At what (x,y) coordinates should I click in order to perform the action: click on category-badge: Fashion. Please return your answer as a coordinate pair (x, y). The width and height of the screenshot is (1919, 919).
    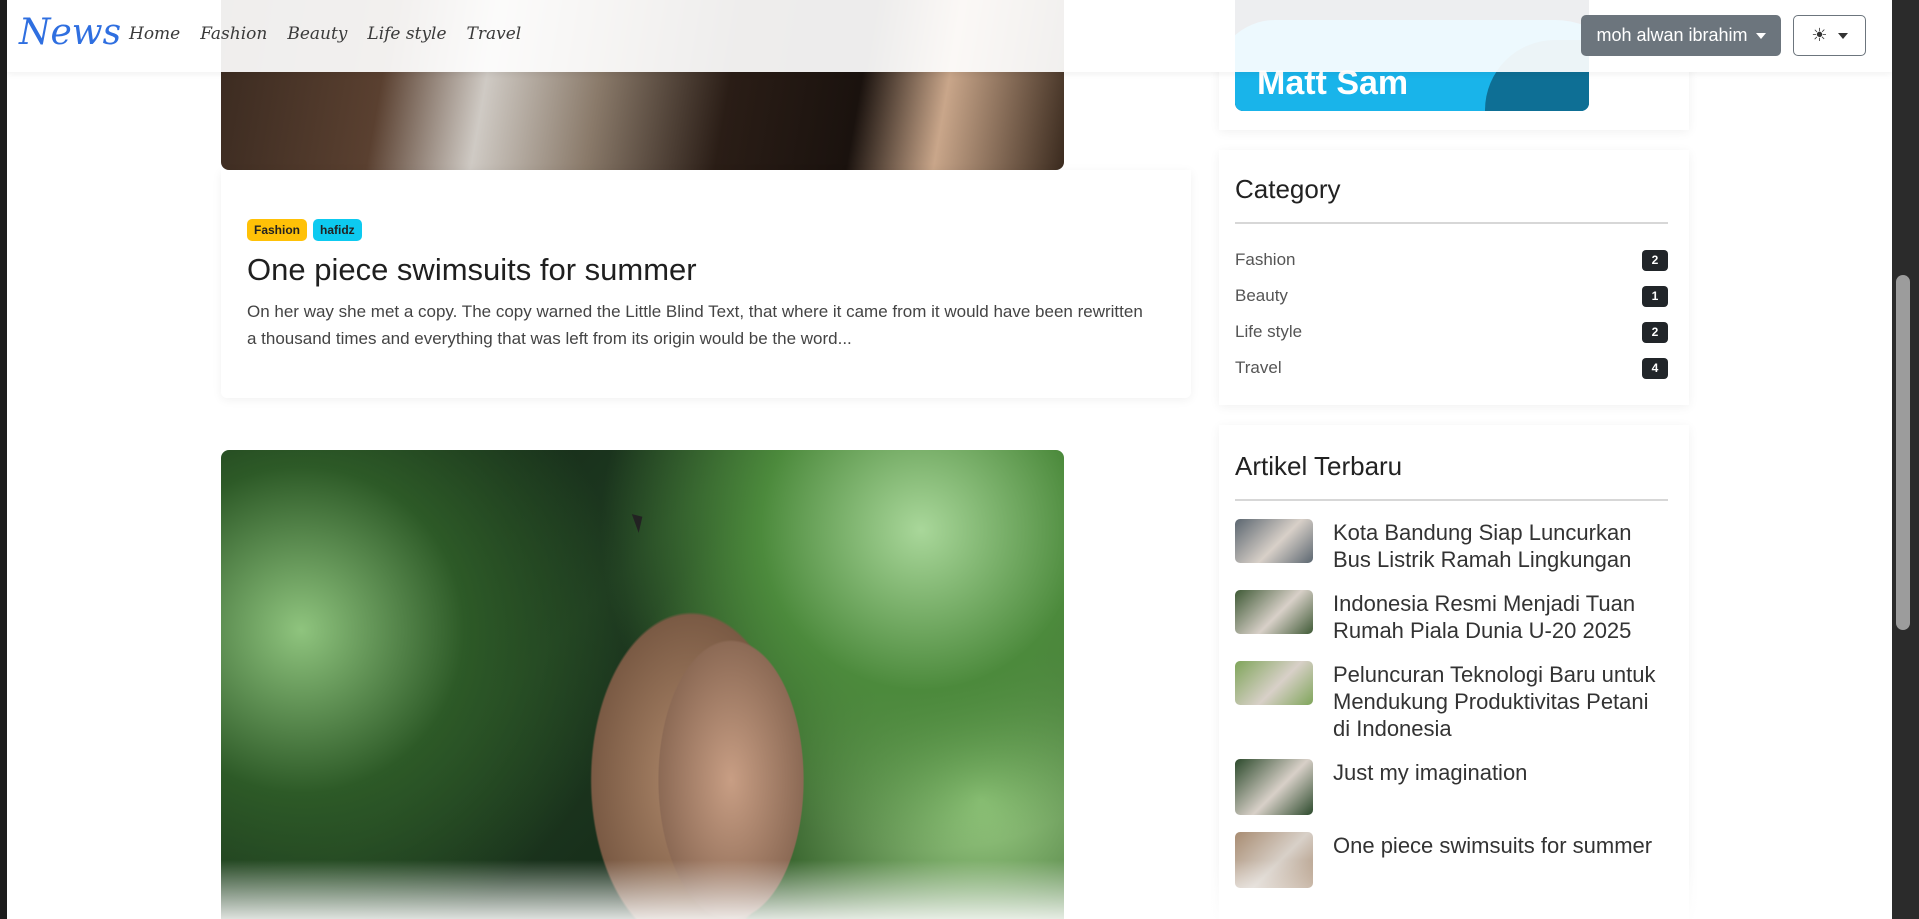
    Looking at the image, I should click on (277, 230).